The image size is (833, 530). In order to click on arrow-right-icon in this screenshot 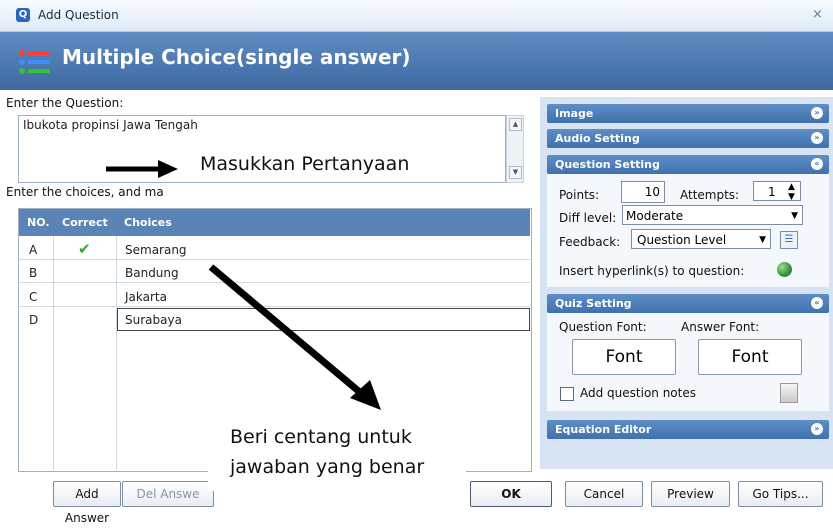, I will do `click(142, 169)`.